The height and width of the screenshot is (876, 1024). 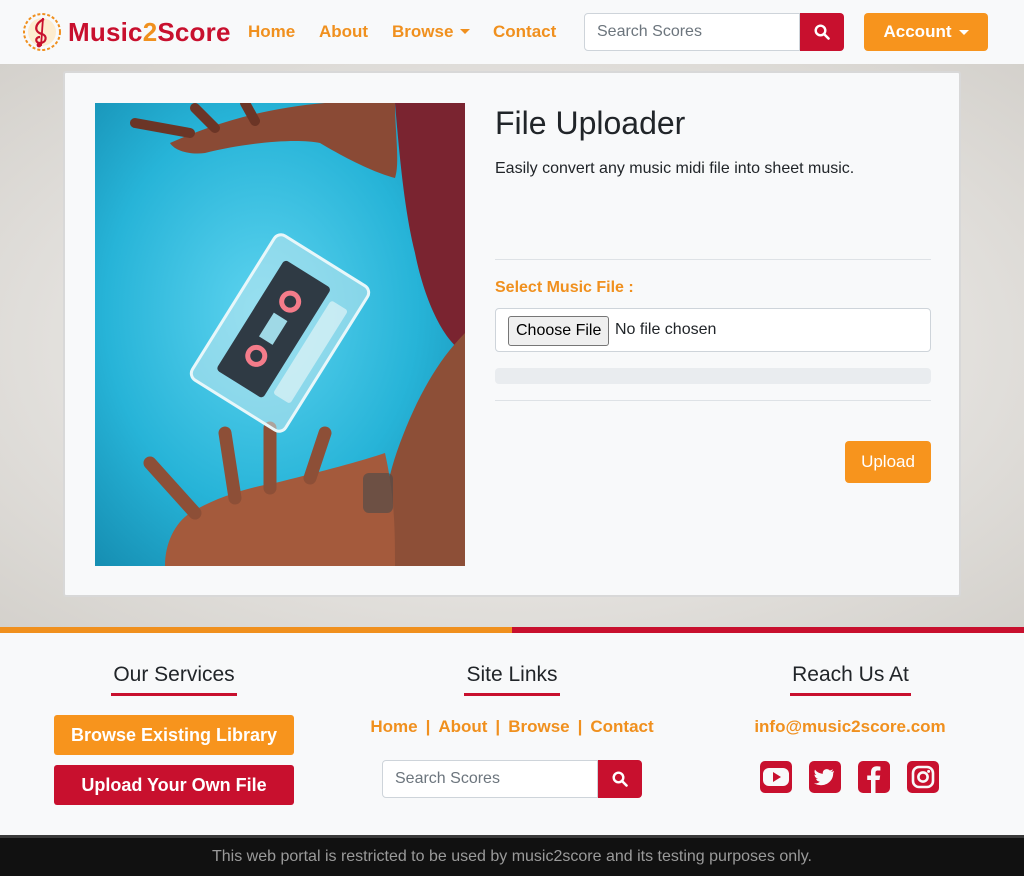 What do you see at coordinates (559, 331) in the screenshot?
I see `choose-file-button: Choose File` at bounding box center [559, 331].